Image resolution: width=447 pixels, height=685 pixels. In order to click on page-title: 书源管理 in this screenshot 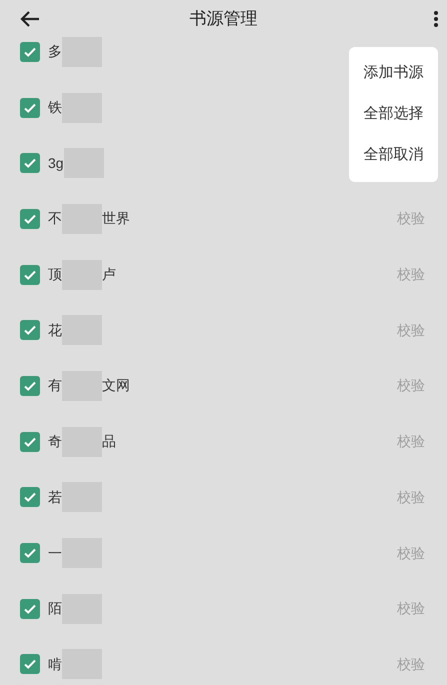, I will do `click(224, 19)`.